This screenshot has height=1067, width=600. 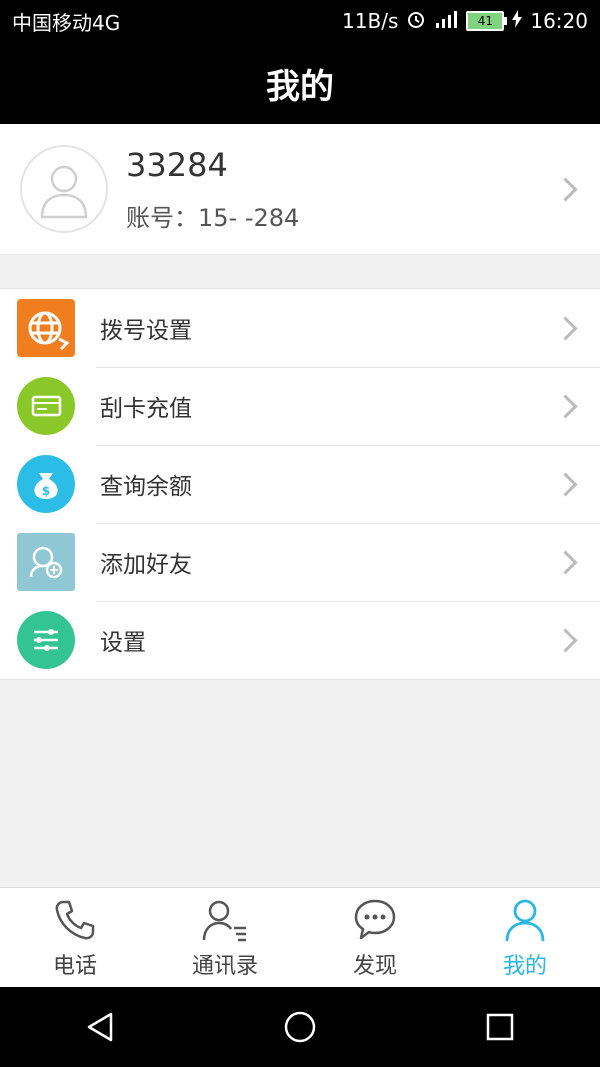 I want to click on tab-phone: 电话, so click(x=75, y=938).